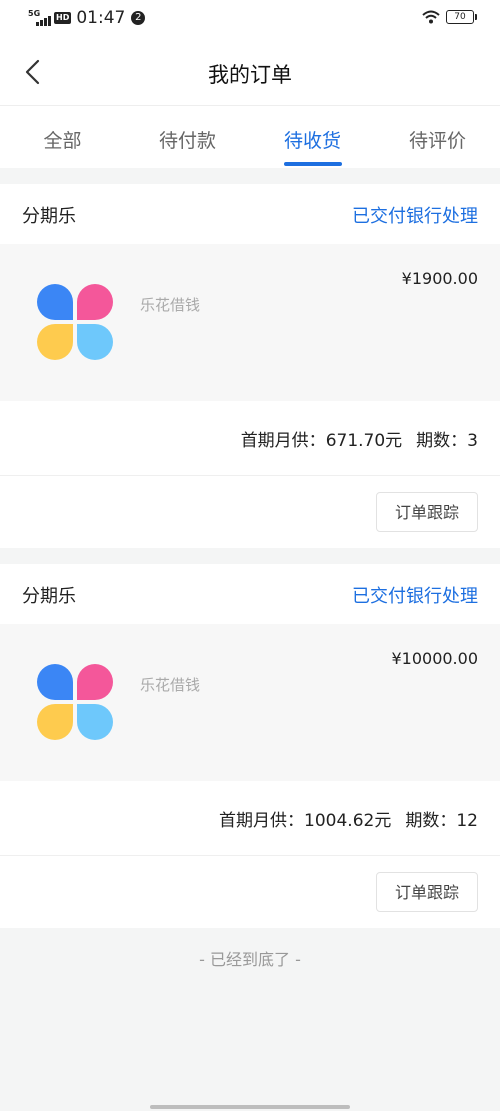  What do you see at coordinates (467, 821) in the screenshot?
I see `periods-value: 12` at bounding box center [467, 821].